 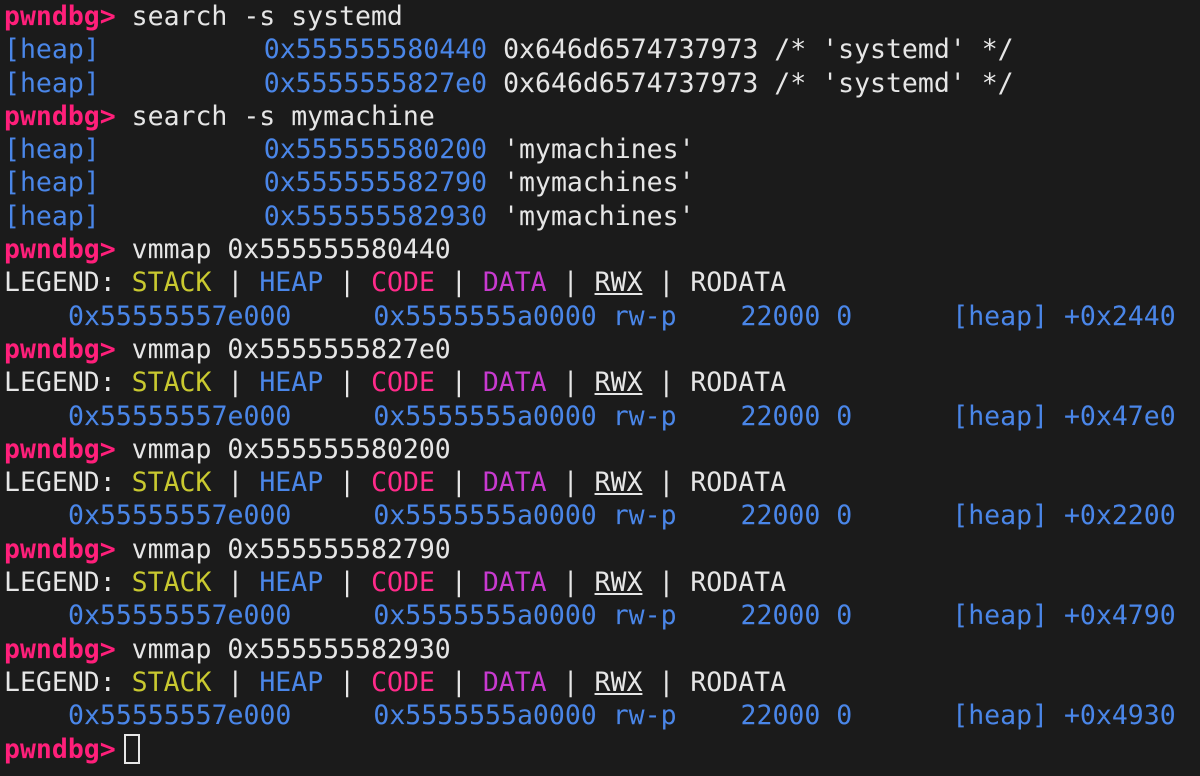 I want to click on command-line: pwndbg> vmmap 0x5555555827e0, so click(x=602, y=349).